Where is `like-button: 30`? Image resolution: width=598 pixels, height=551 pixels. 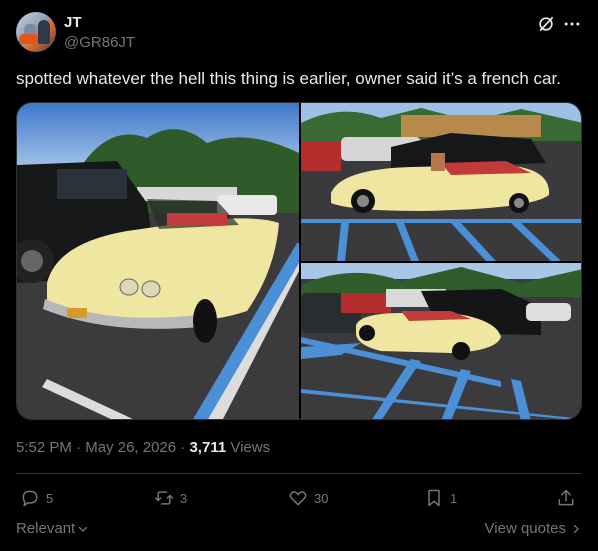
like-button: 30 is located at coordinates (308, 498).